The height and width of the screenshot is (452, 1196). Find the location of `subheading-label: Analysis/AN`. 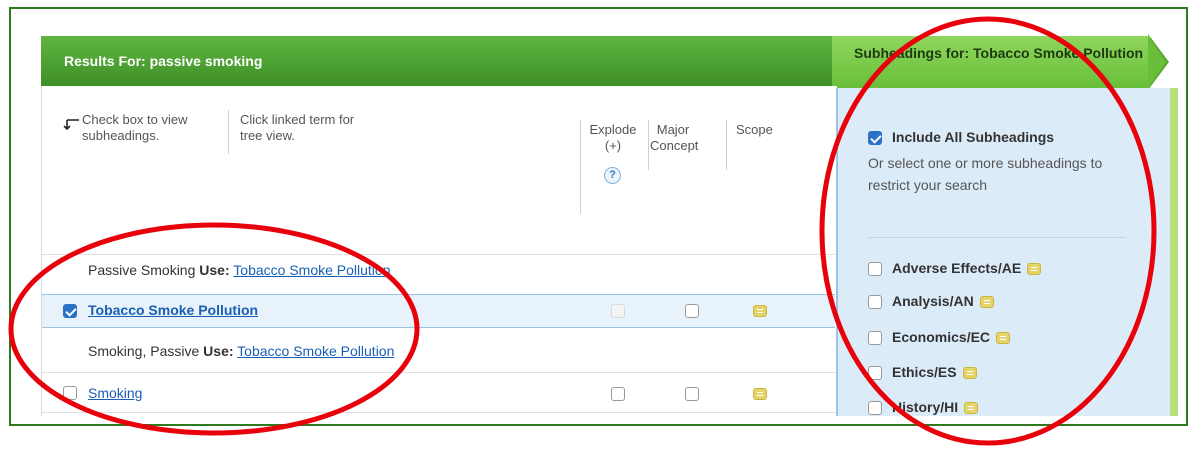

subheading-label: Analysis/AN is located at coordinates (933, 301).